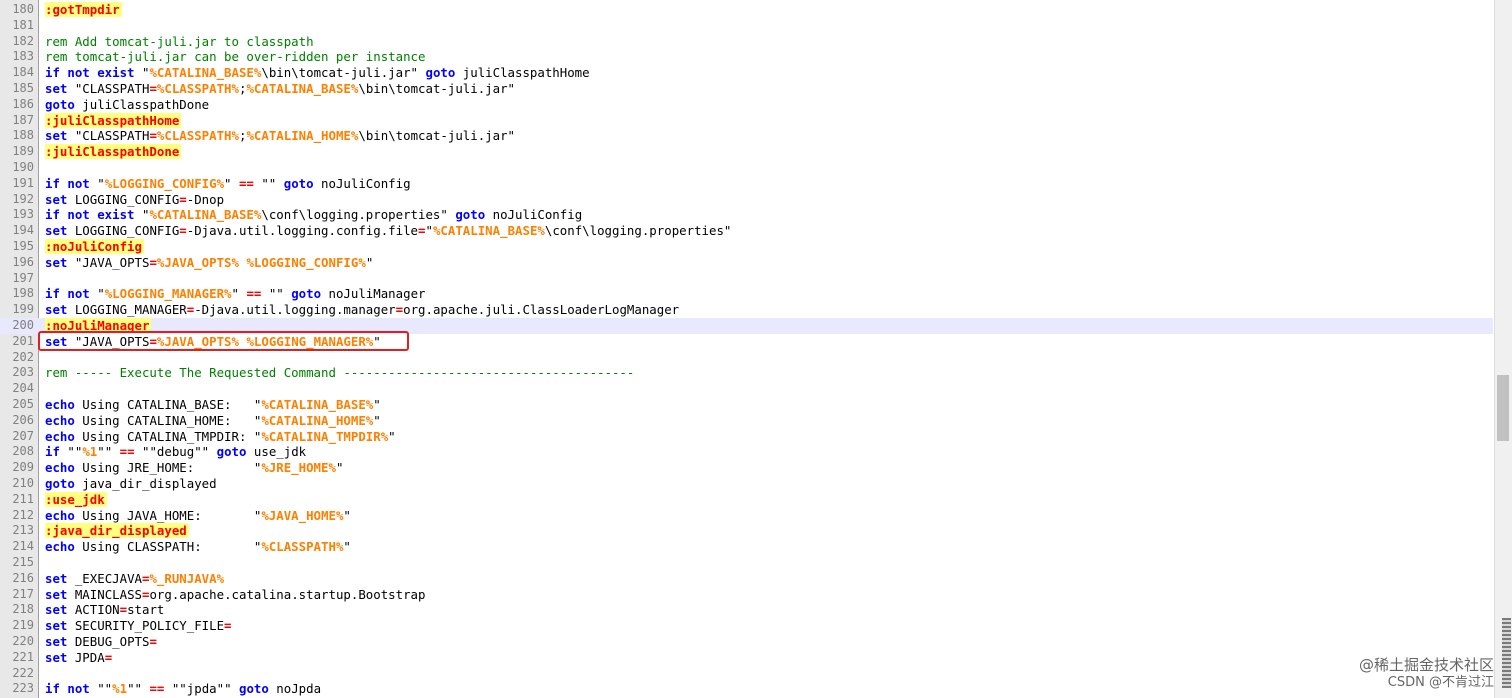  What do you see at coordinates (746, 452) in the screenshot?
I see `code-line: 208 if ""%1"" == ""debug"" goto use_jdk` at bounding box center [746, 452].